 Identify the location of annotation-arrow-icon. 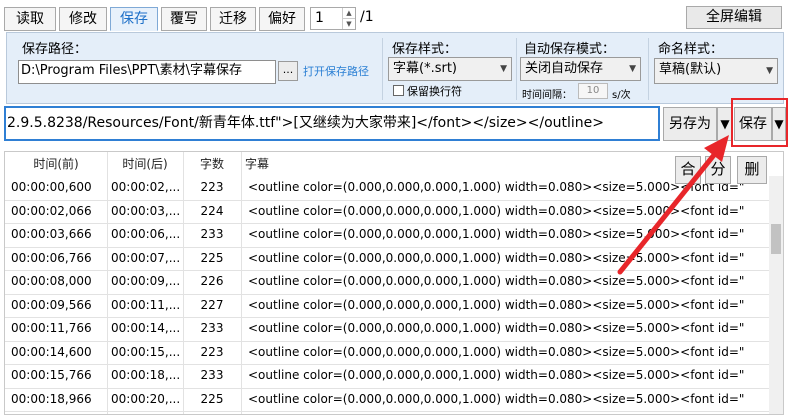
(673, 205).